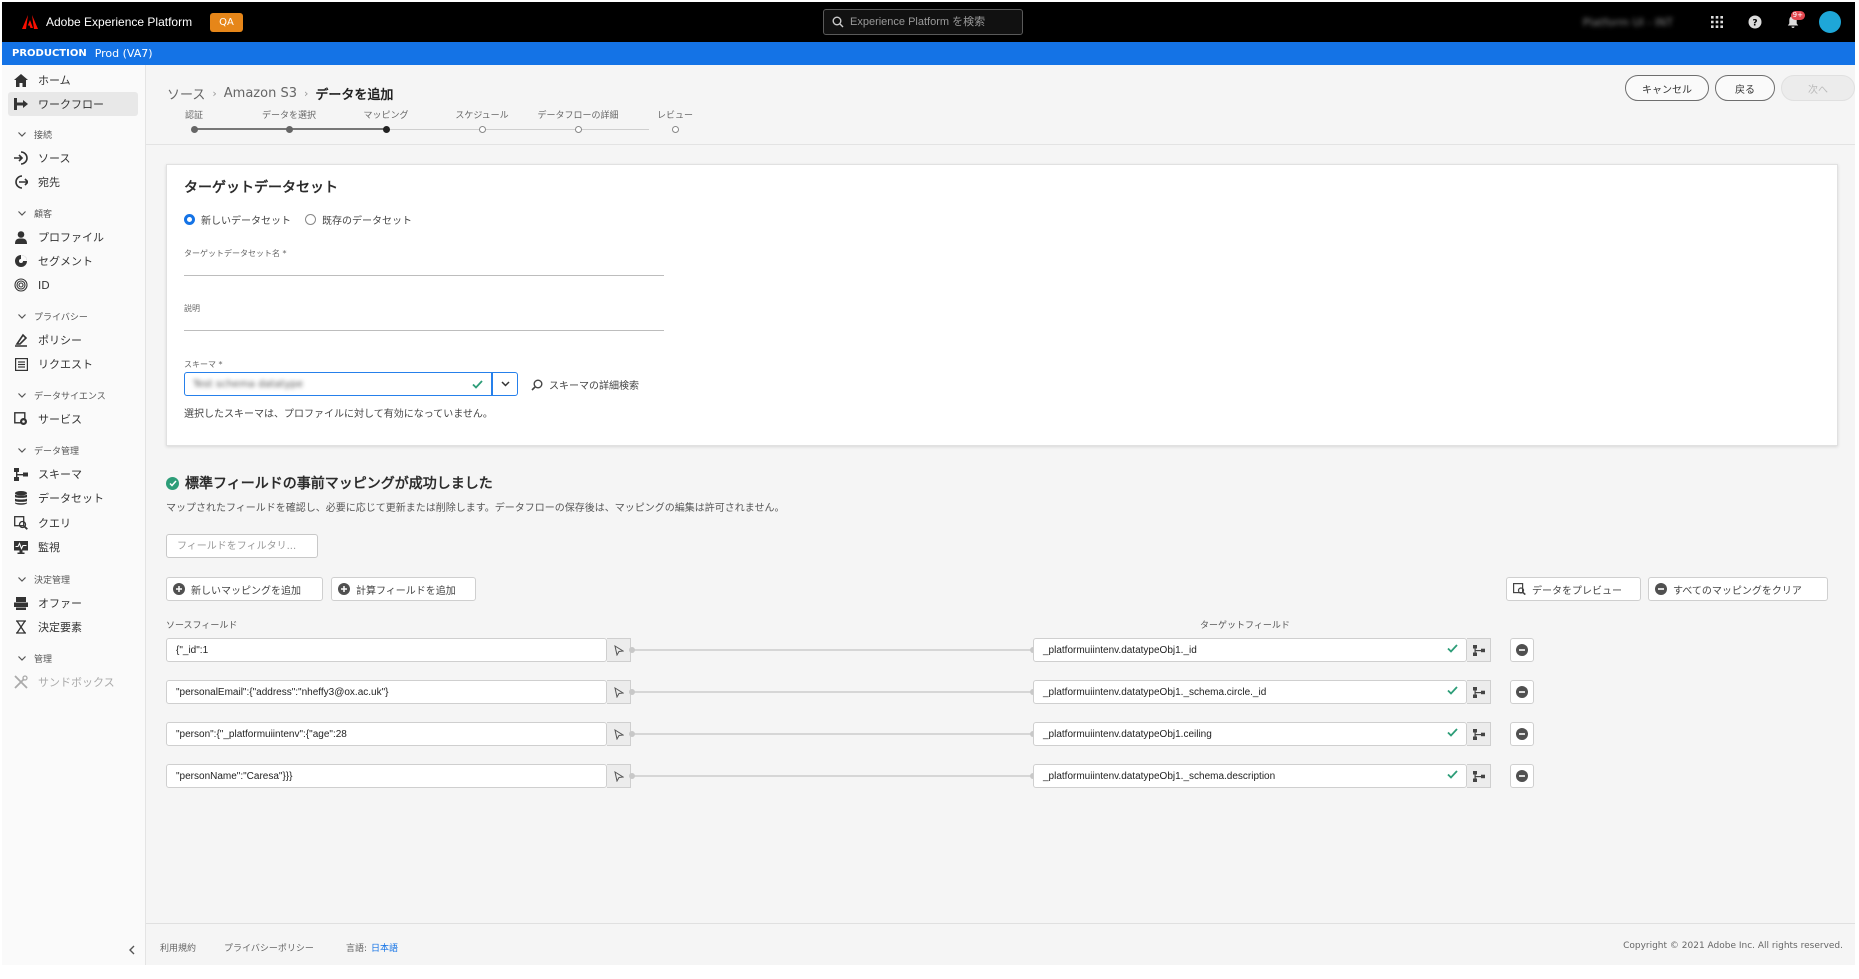 The image size is (1859, 979). I want to click on sidebar-section-customer: 顧客, so click(35, 213).